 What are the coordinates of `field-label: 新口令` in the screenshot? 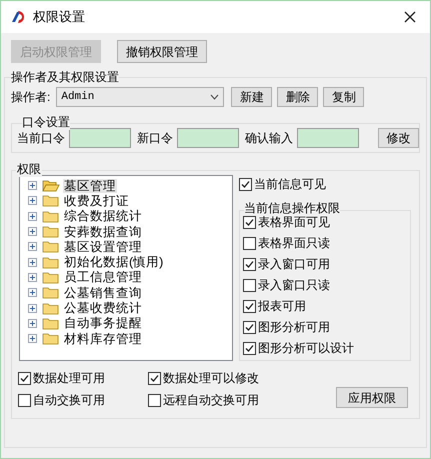 It's located at (155, 138).